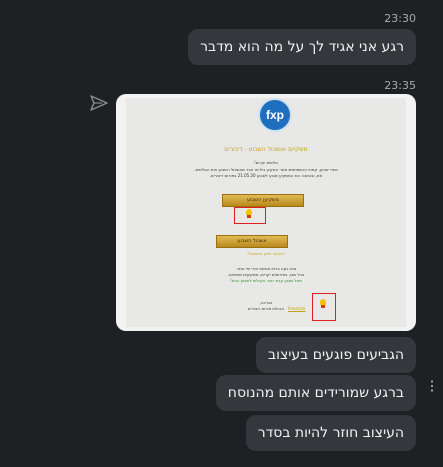 This screenshot has width=443, height=467. What do you see at coordinates (263, 200) in the screenshot?
I see `weekly-investor-button: משקיען השבוע` at bounding box center [263, 200].